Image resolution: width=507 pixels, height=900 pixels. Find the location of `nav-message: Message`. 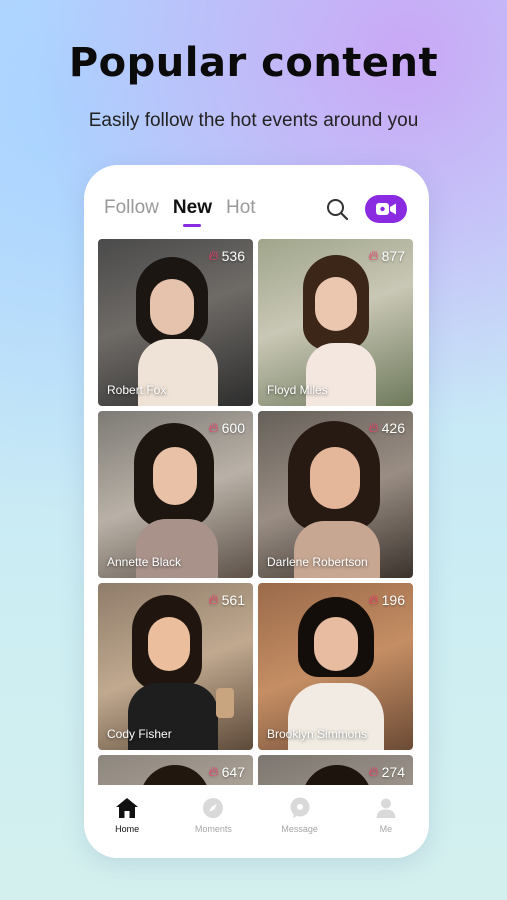

nav-message: Message is located at coordinates (300, 815).